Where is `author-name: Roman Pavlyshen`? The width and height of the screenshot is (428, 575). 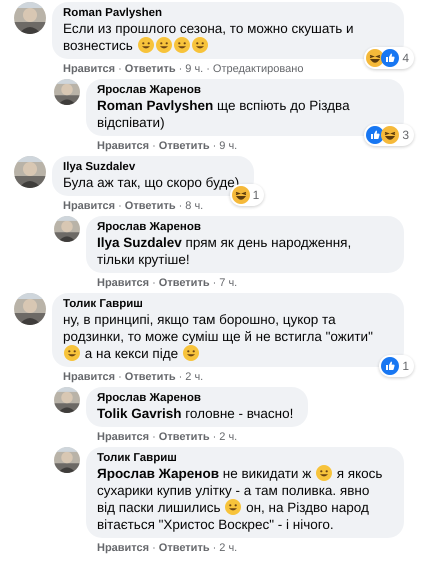
author-name: Roman Pavlyshen is located at coordinates (228, 13).